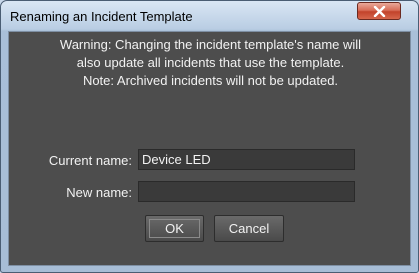 Image resolution: width=419 pixels, height=273 pixels. What do you see at coordinates (90, 160) in the screenshot?
I see `current-name-label: Current name:` at bounding box center [90, 160].